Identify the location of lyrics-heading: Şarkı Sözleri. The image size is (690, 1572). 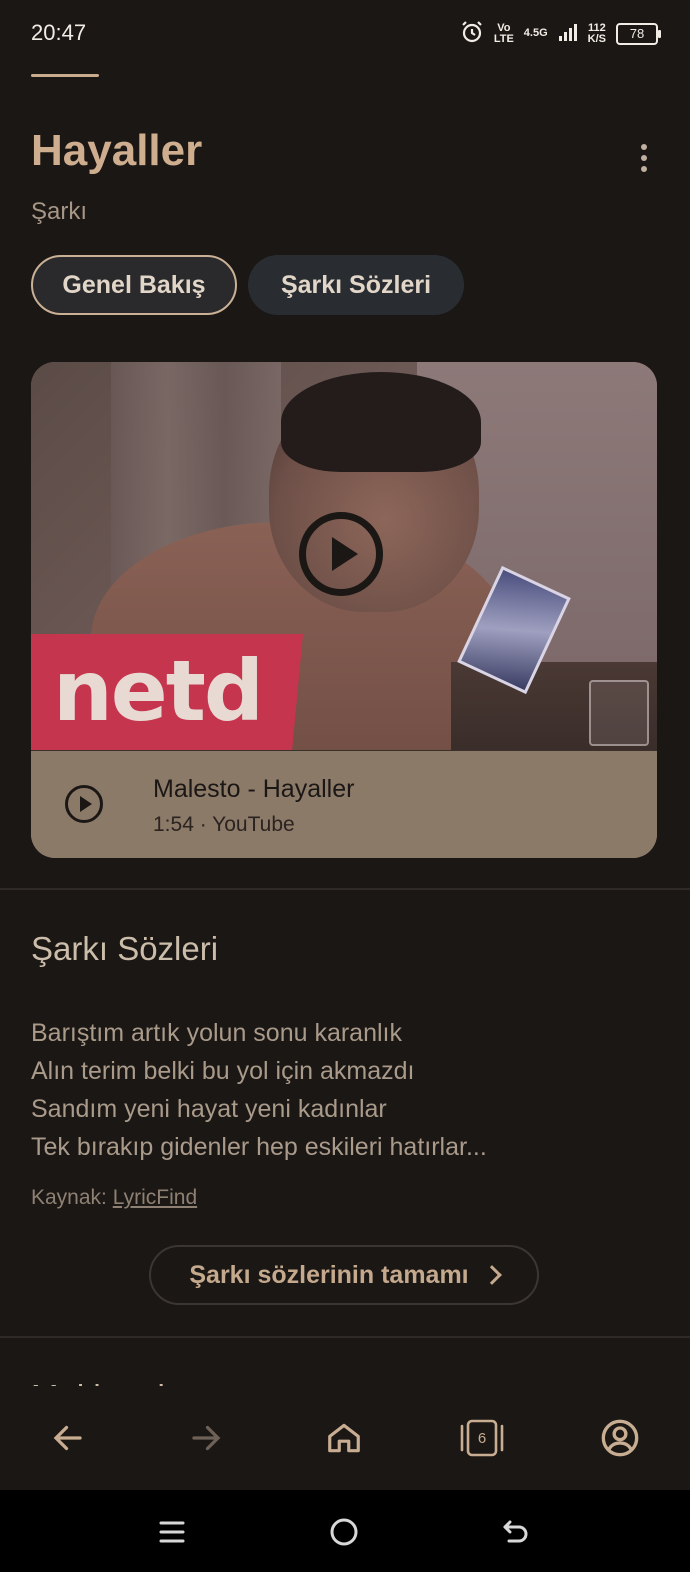
(125, 948).